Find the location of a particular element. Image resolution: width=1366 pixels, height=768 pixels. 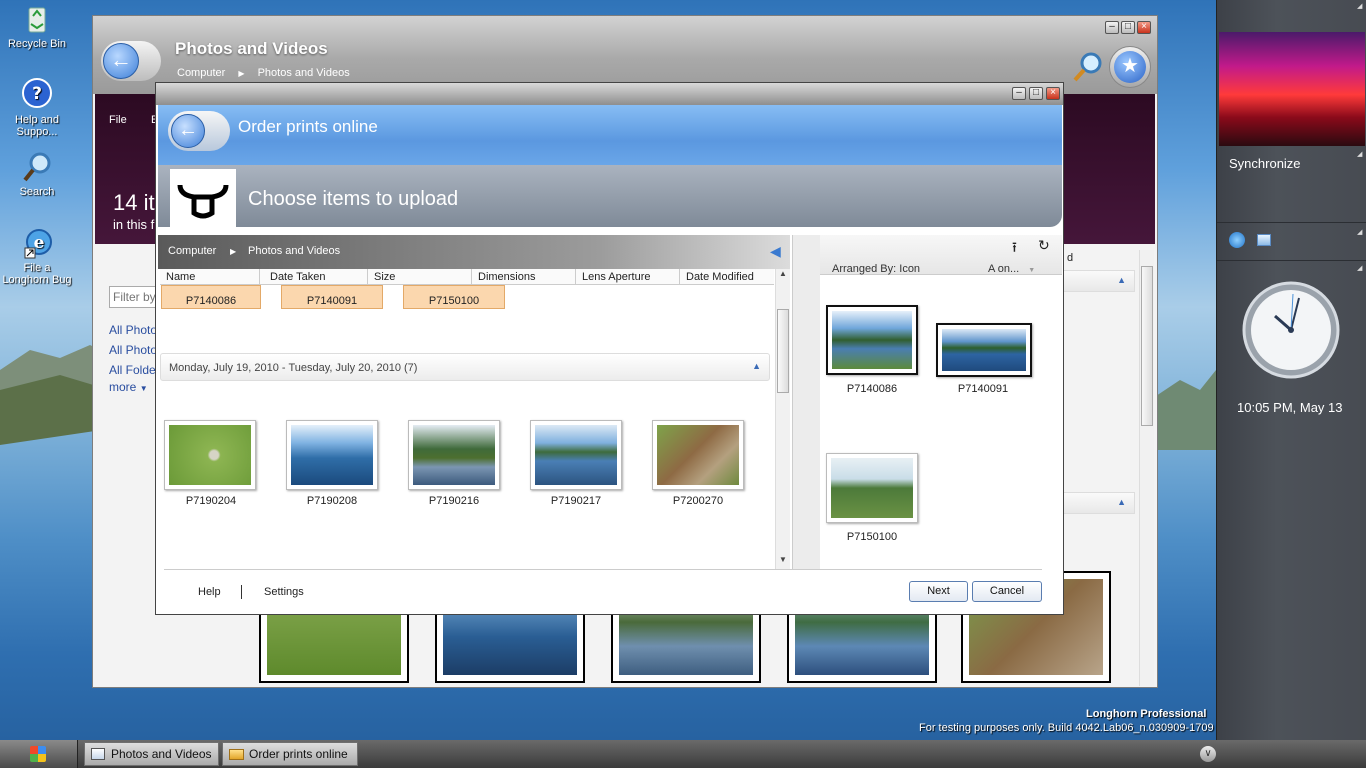

photos-app-icon is located at coordinates (98, 754).